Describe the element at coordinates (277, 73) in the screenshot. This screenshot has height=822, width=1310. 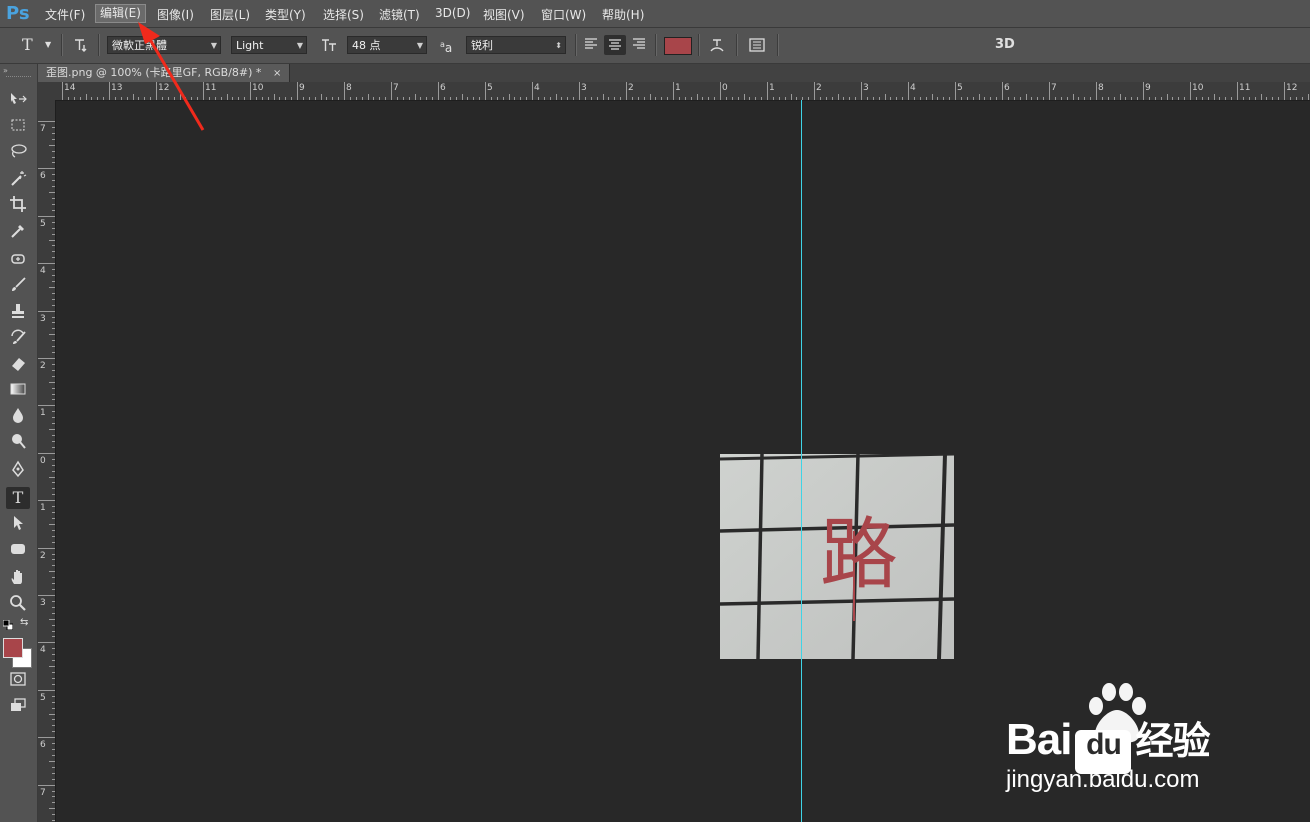
I see `close-tab-icon: ×` at that location.